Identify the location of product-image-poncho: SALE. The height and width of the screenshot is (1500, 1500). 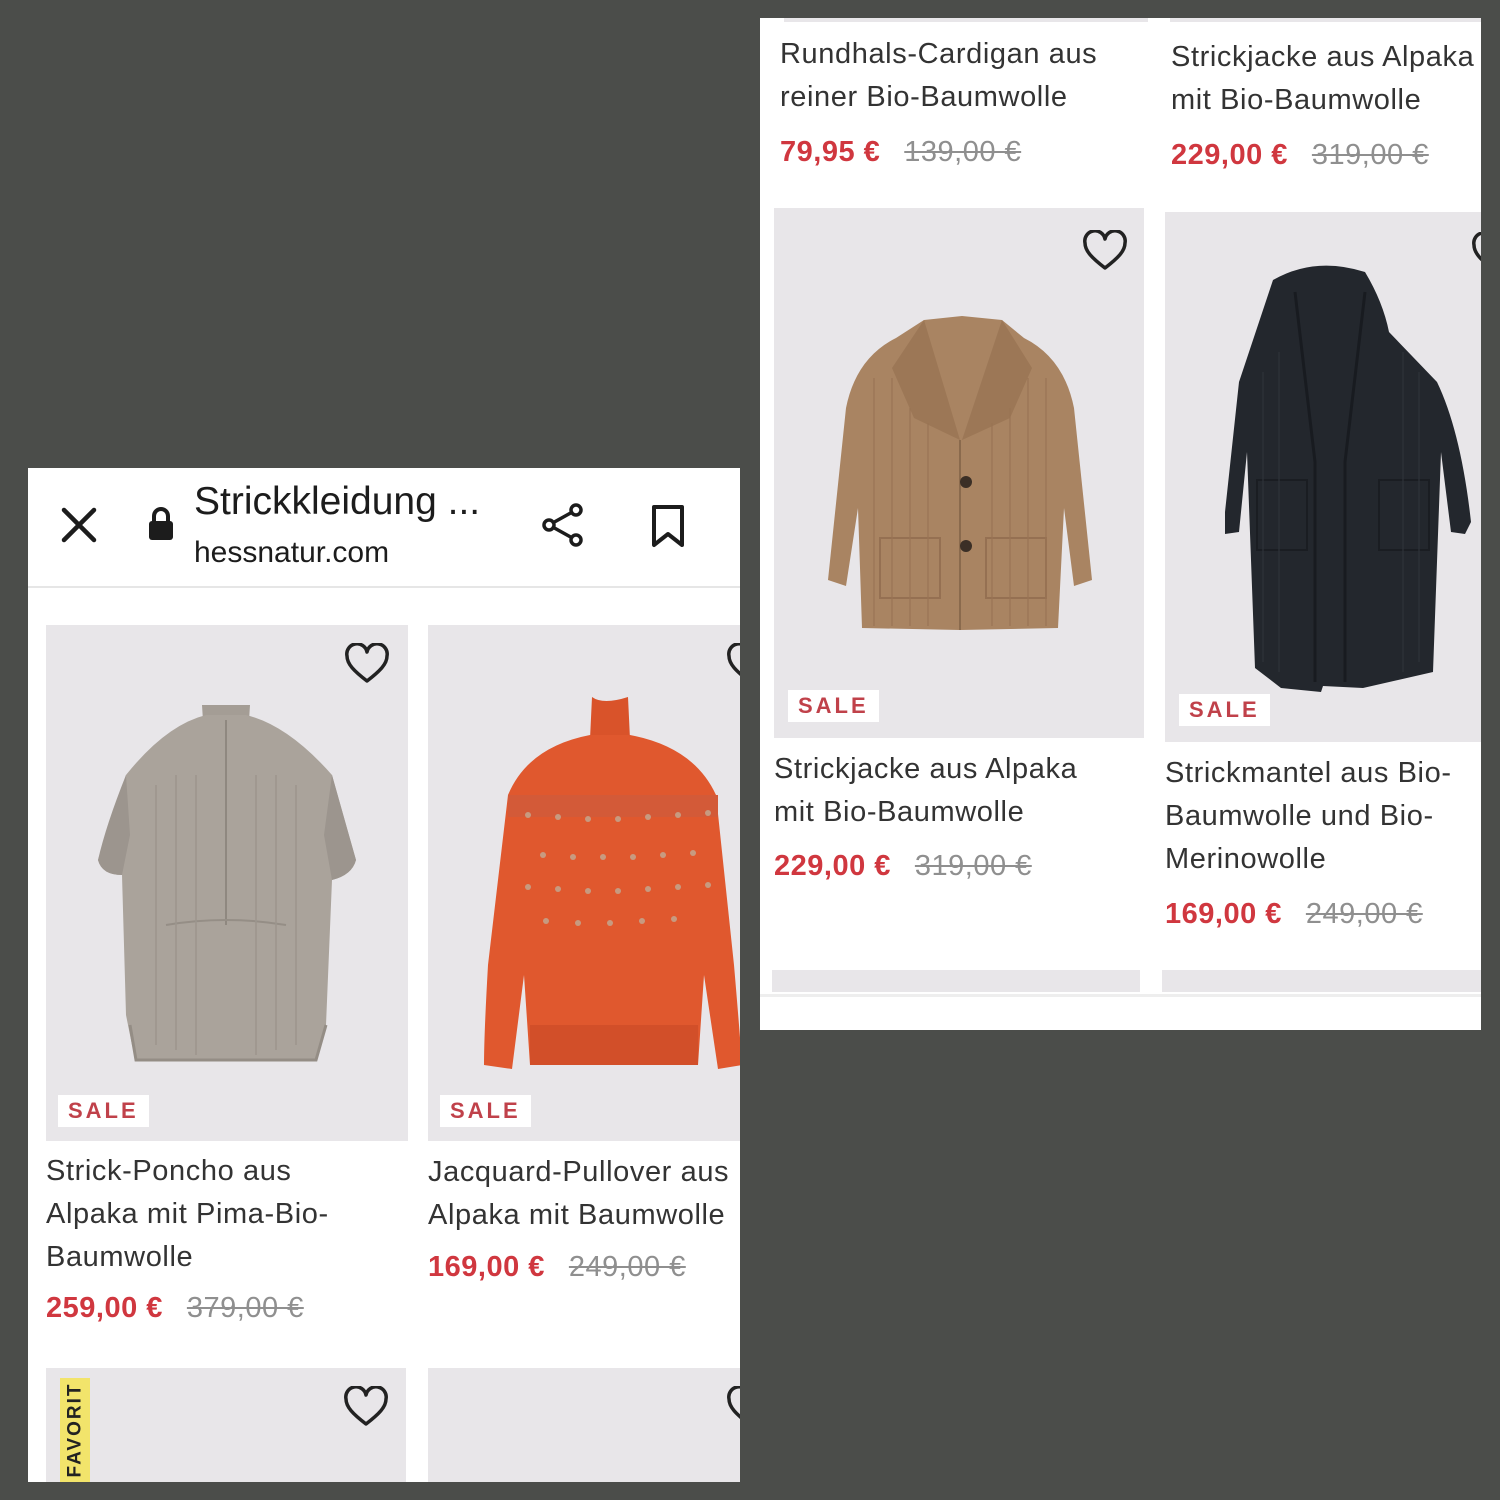
(227, 883).